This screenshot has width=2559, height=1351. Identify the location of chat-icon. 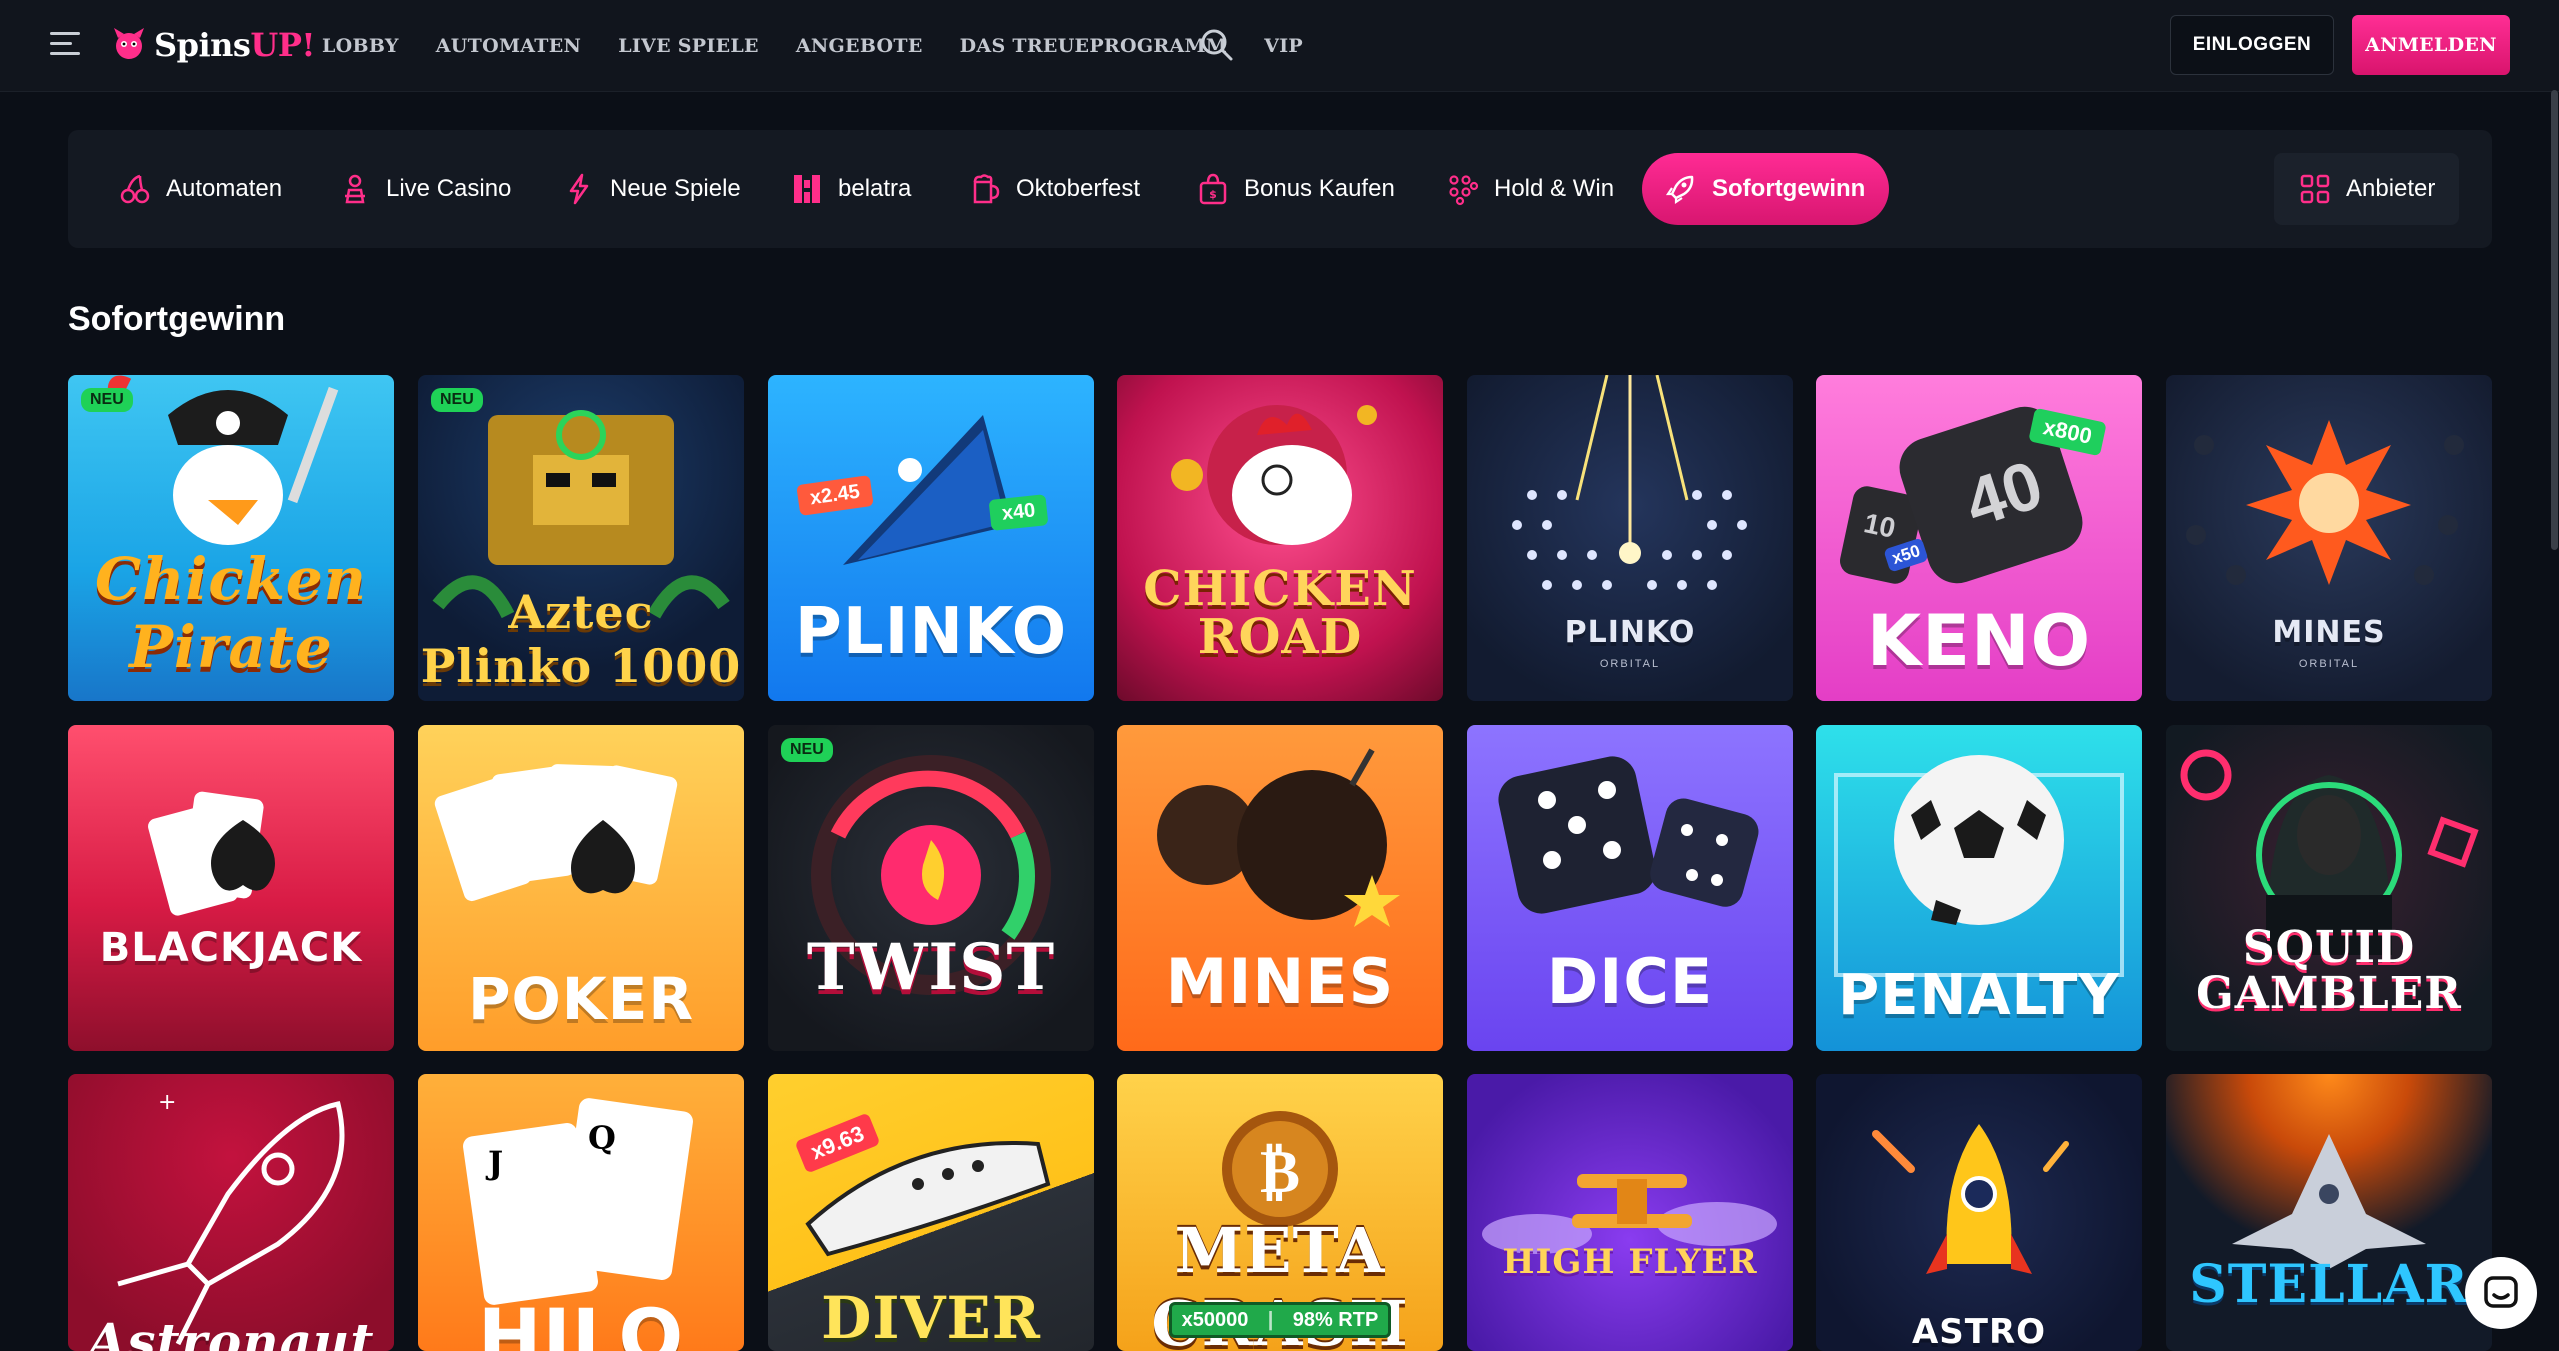
(2501, 1292).